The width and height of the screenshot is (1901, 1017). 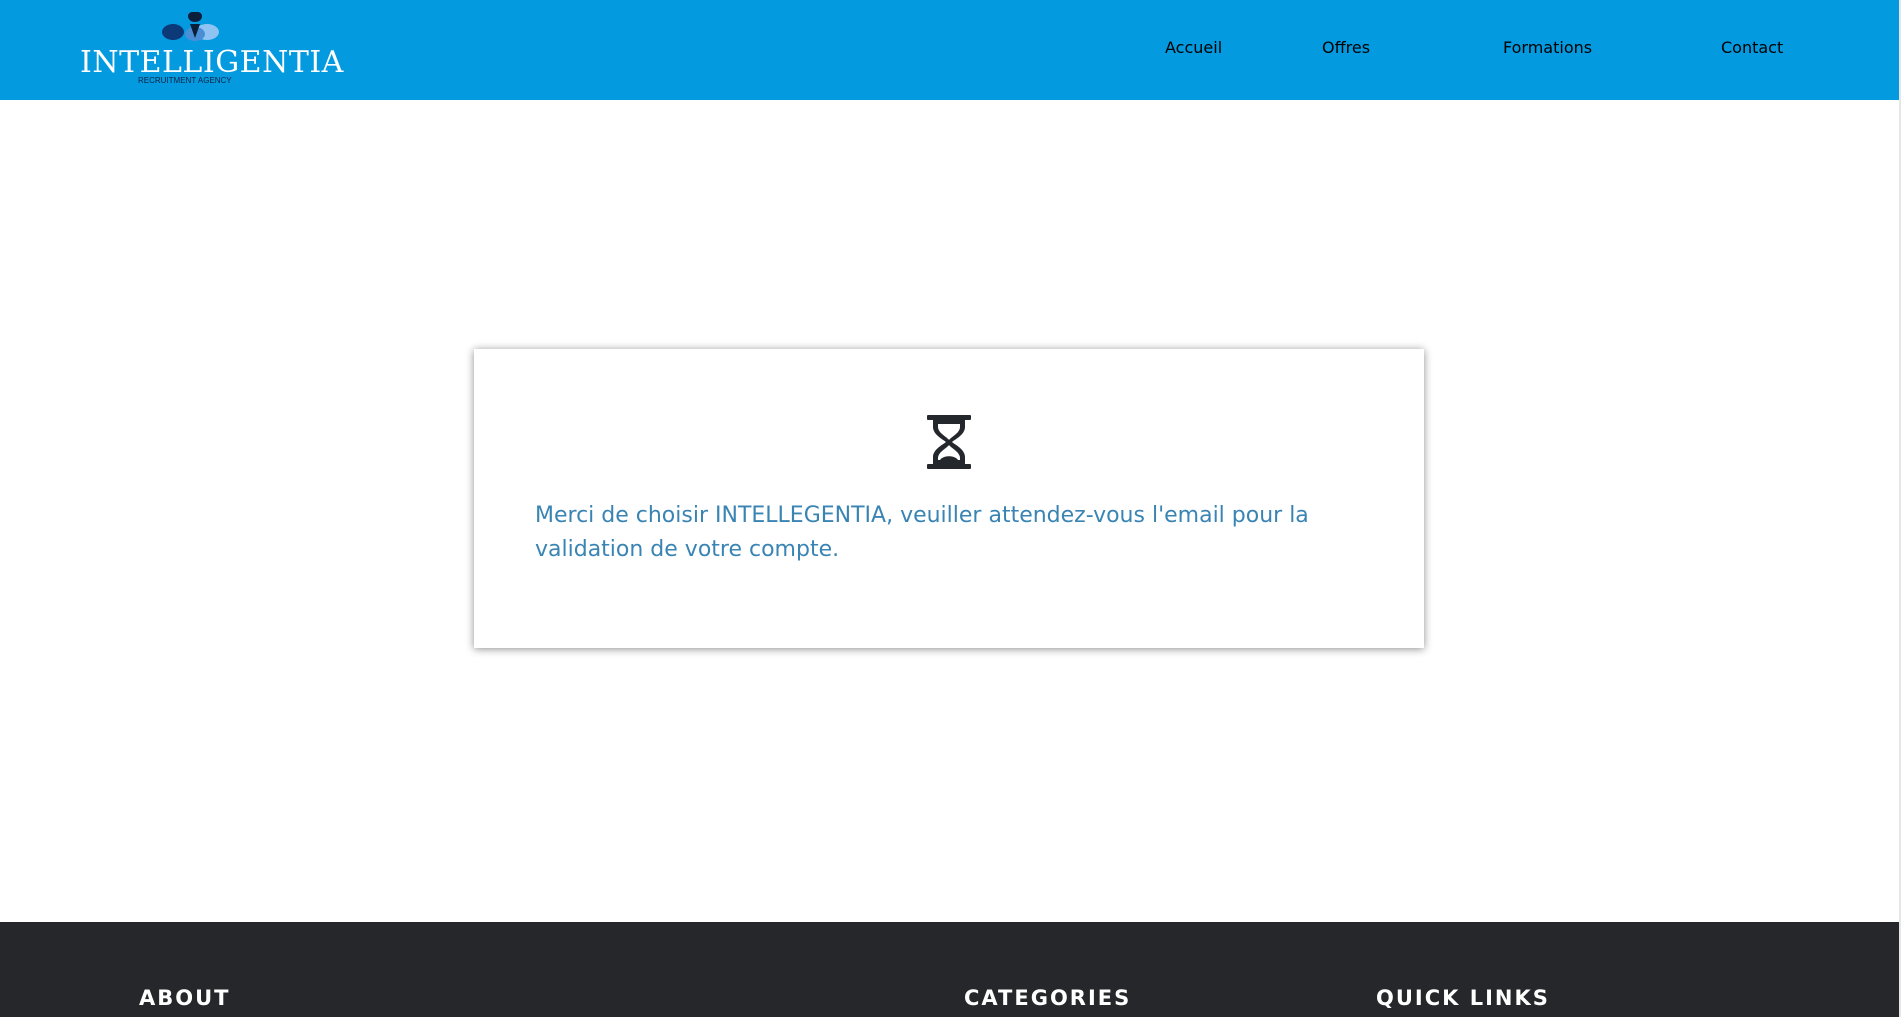 What do you see at coordinates (950, 969) in the screenshot?
I see `footer: ABOUT CATEGORIES QUICK LINKS` at bounding box center [950, 969].